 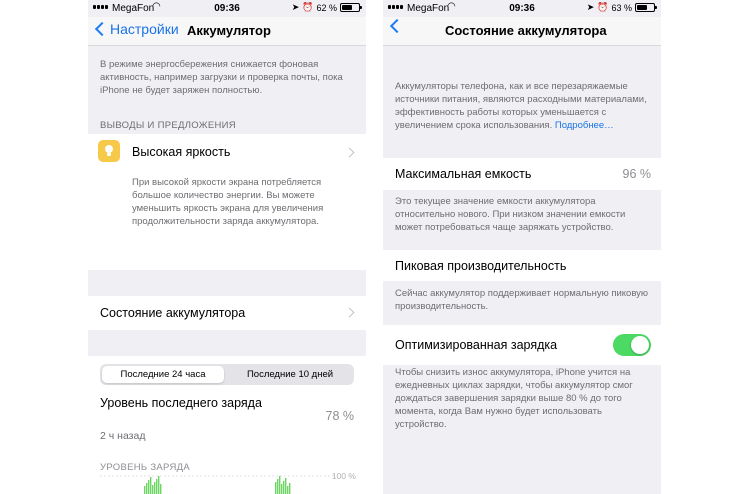 What do you see at coordinates (144, 29) in the screenshot?
I see `back-label: Настройки` at bounding box center [144, 29].